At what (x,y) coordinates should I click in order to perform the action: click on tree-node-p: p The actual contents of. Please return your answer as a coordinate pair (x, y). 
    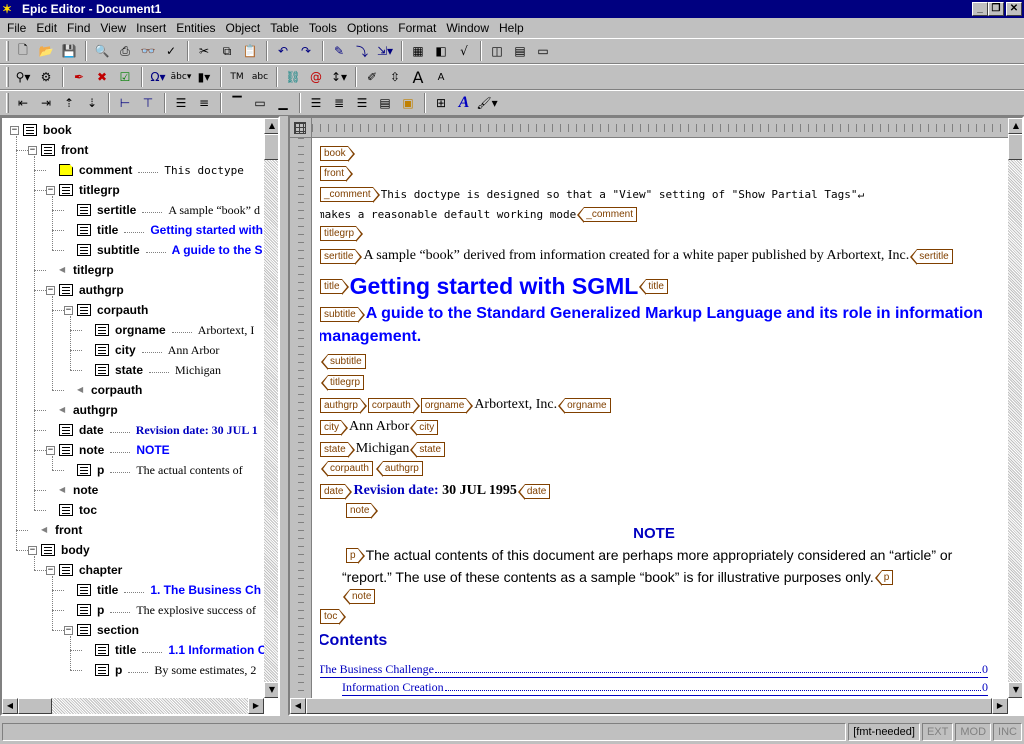
    Looking at the image, I should click on (153, 470).